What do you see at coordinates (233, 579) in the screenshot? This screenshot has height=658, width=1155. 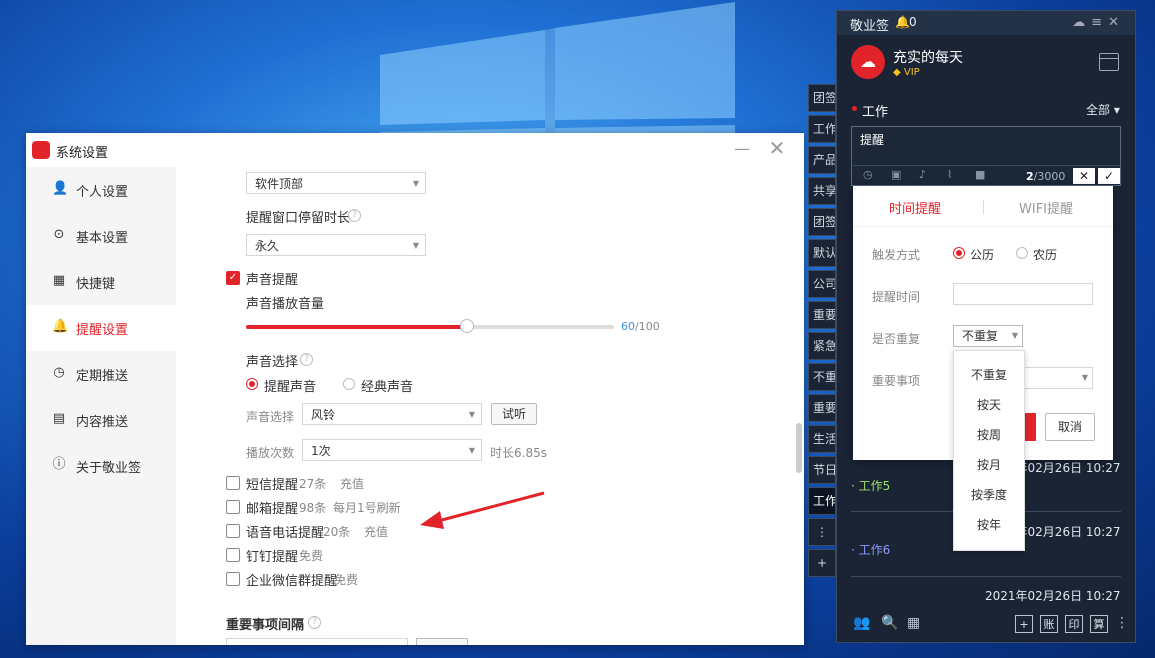 I see `wecom-checkbox` at bounding box center [233, 579].